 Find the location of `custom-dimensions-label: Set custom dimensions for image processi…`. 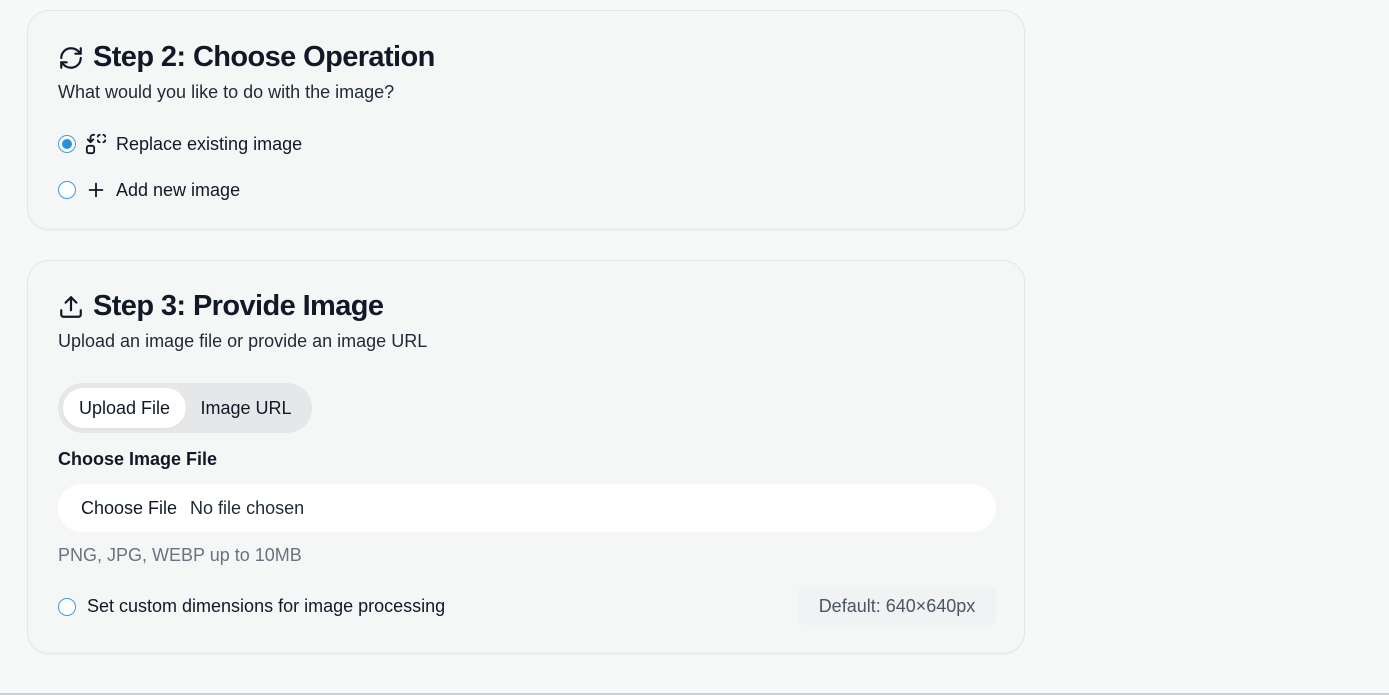

custom-dimensions-label: Set custom dimensions for image processi… is located at coordinates (266, 606).